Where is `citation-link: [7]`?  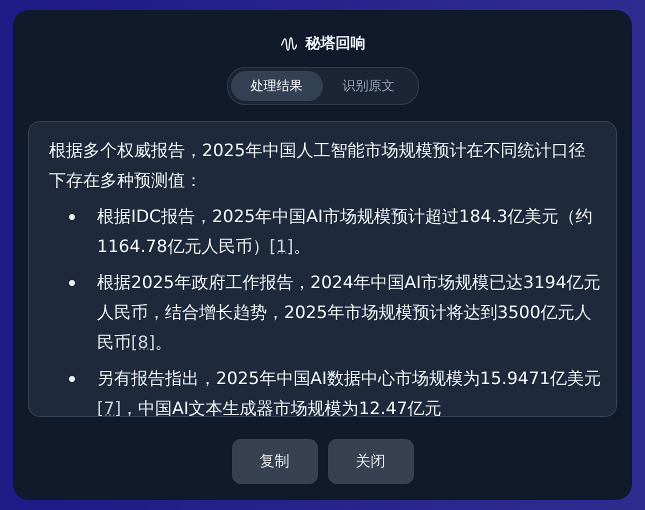 citation-link: [7] is located at coordinates (109, 407).